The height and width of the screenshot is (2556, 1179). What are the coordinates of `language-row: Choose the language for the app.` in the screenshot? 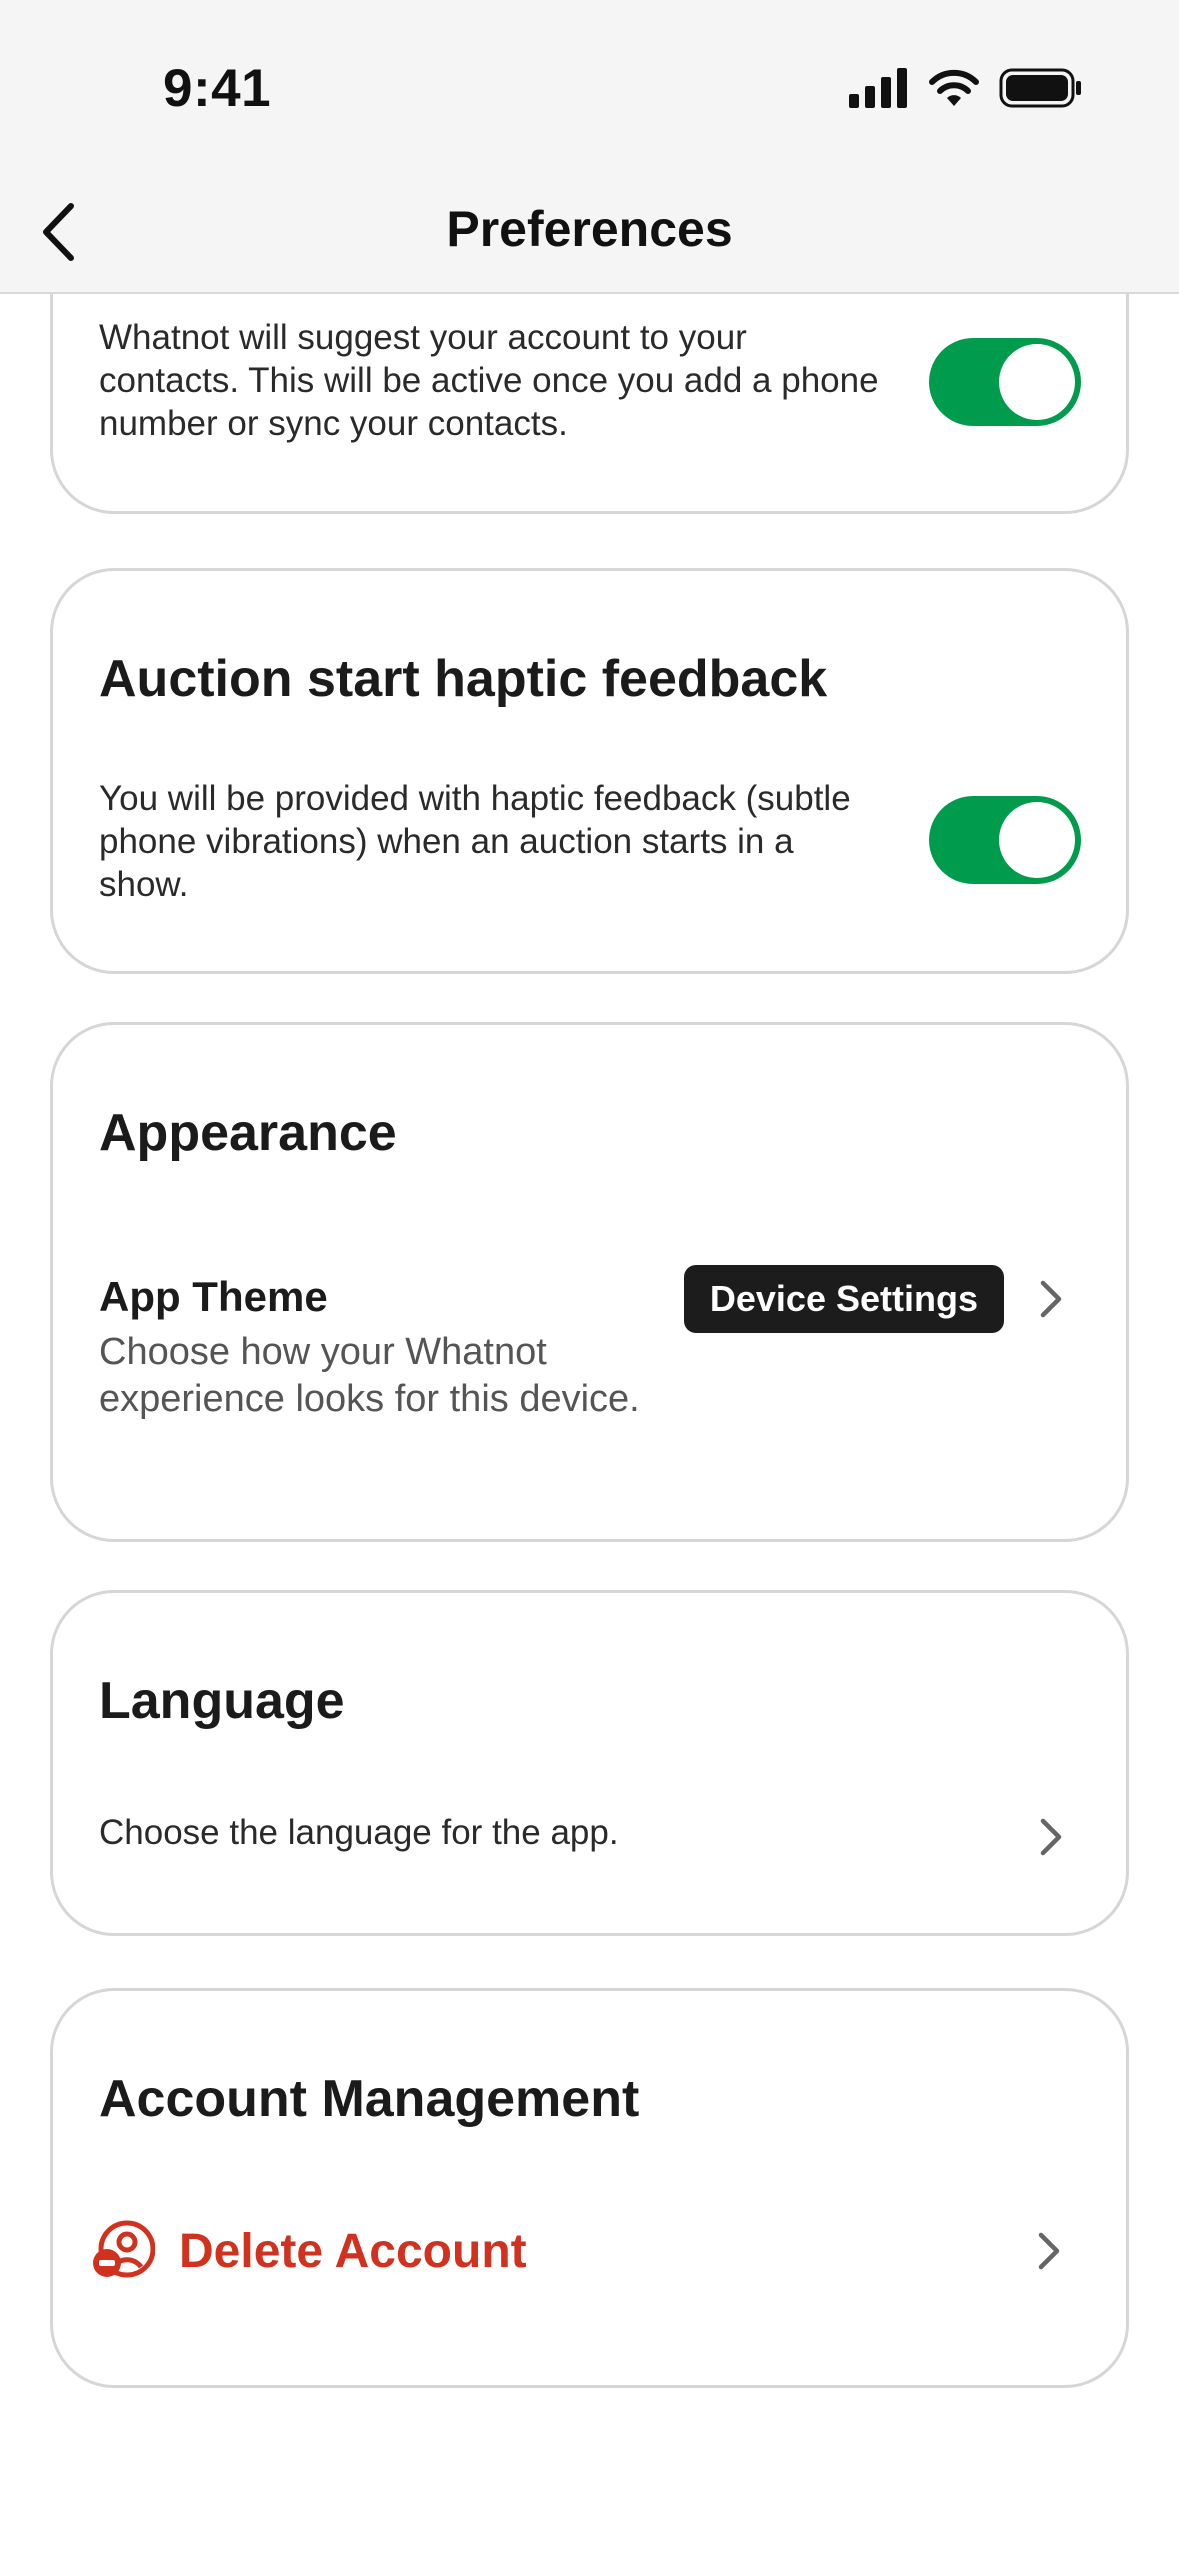 It's located at (589, 1838).